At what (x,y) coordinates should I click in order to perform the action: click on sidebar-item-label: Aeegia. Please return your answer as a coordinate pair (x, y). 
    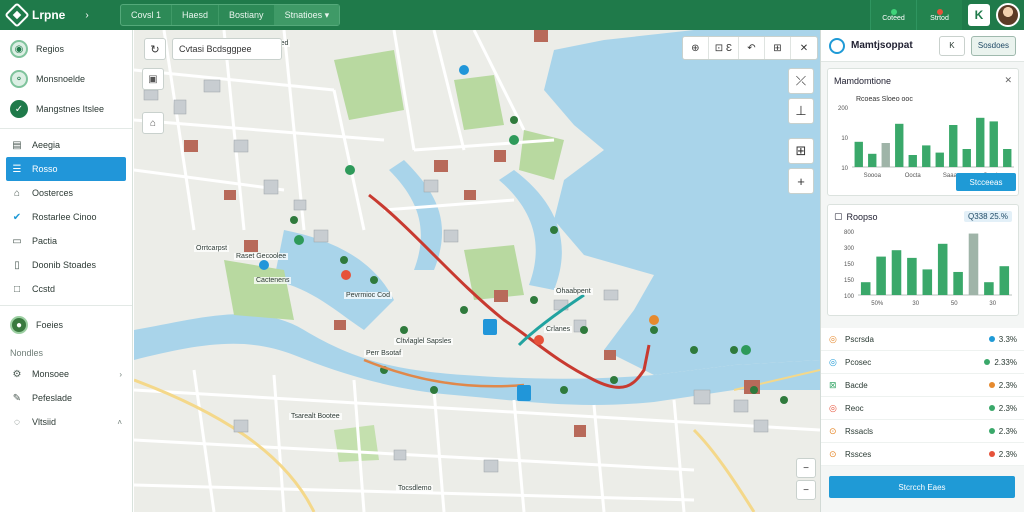
    Looking at the image, I should click on (46, 145).